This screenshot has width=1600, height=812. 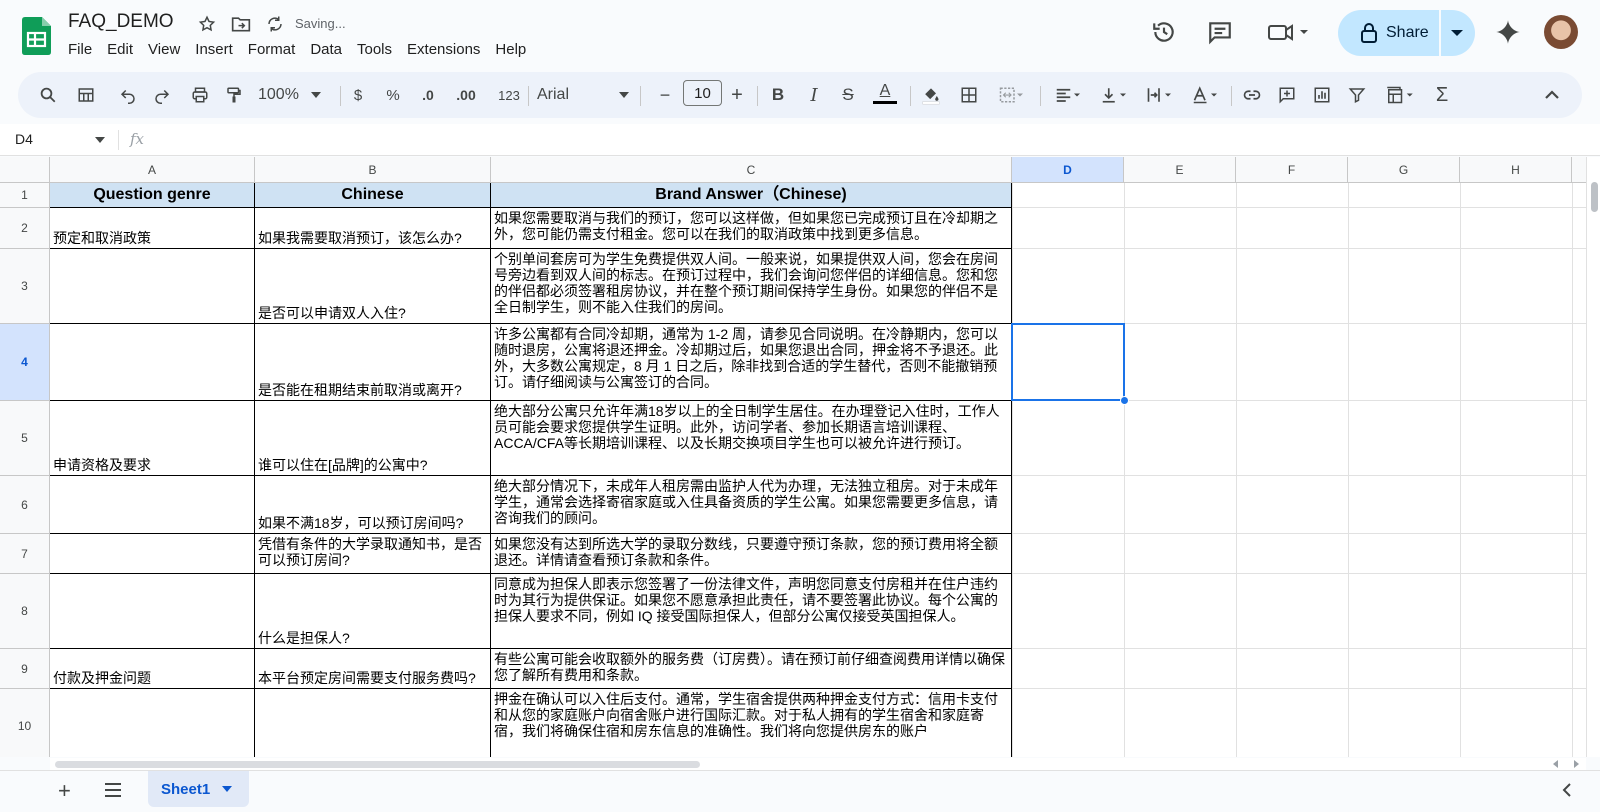 What do you see at coordinates (152, 438) in the screenshot?
I see `cell-a5: 申请资格及要求` at bounding box center [152, 438].